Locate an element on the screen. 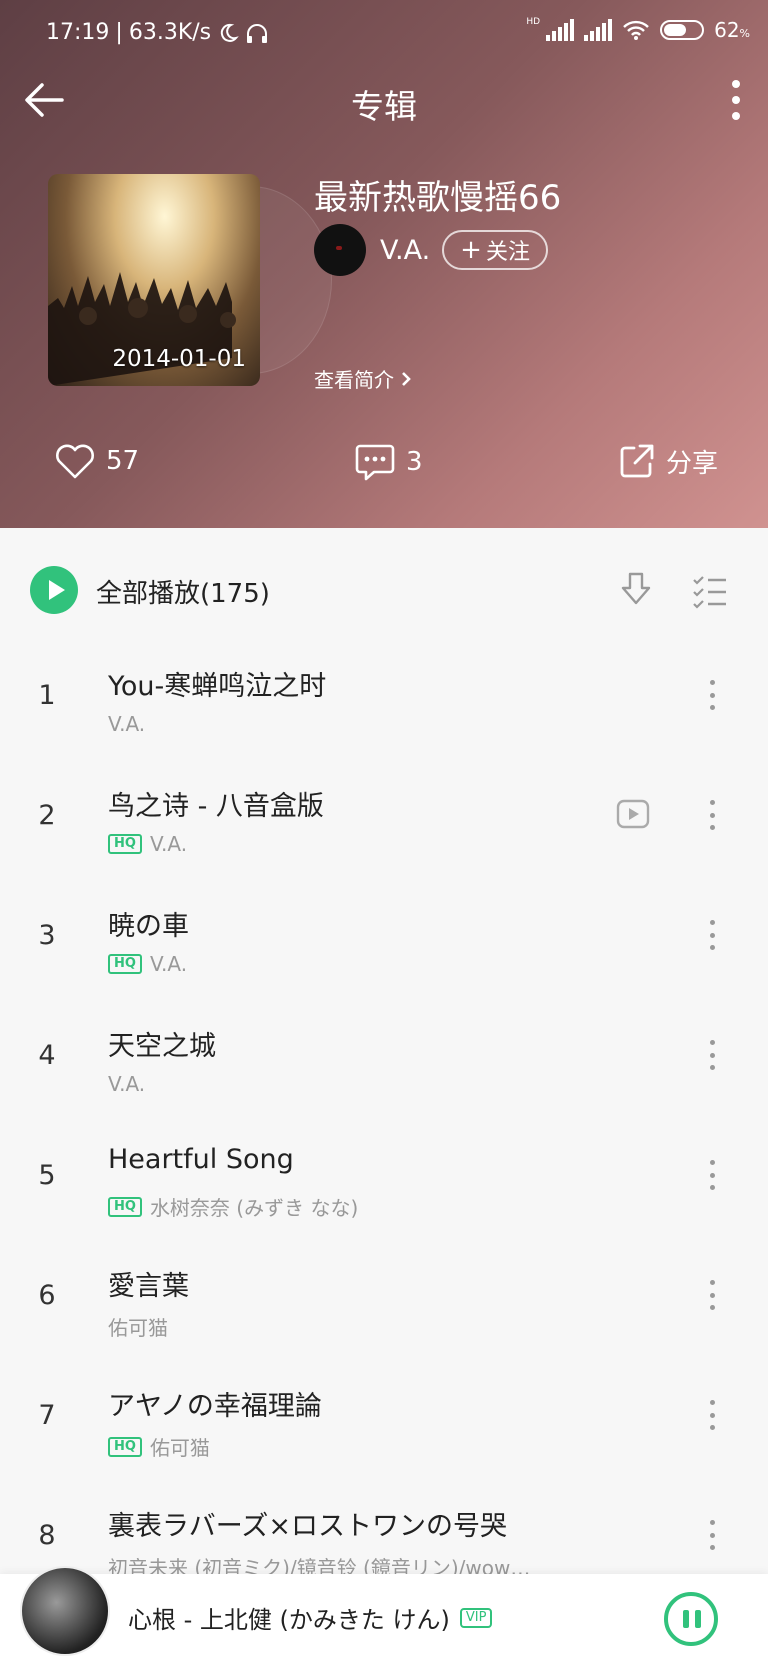 This screenshot has height=1664, width=768. song-artist-line: HQ 佑可猫 is located at coordinates (159, 1446).